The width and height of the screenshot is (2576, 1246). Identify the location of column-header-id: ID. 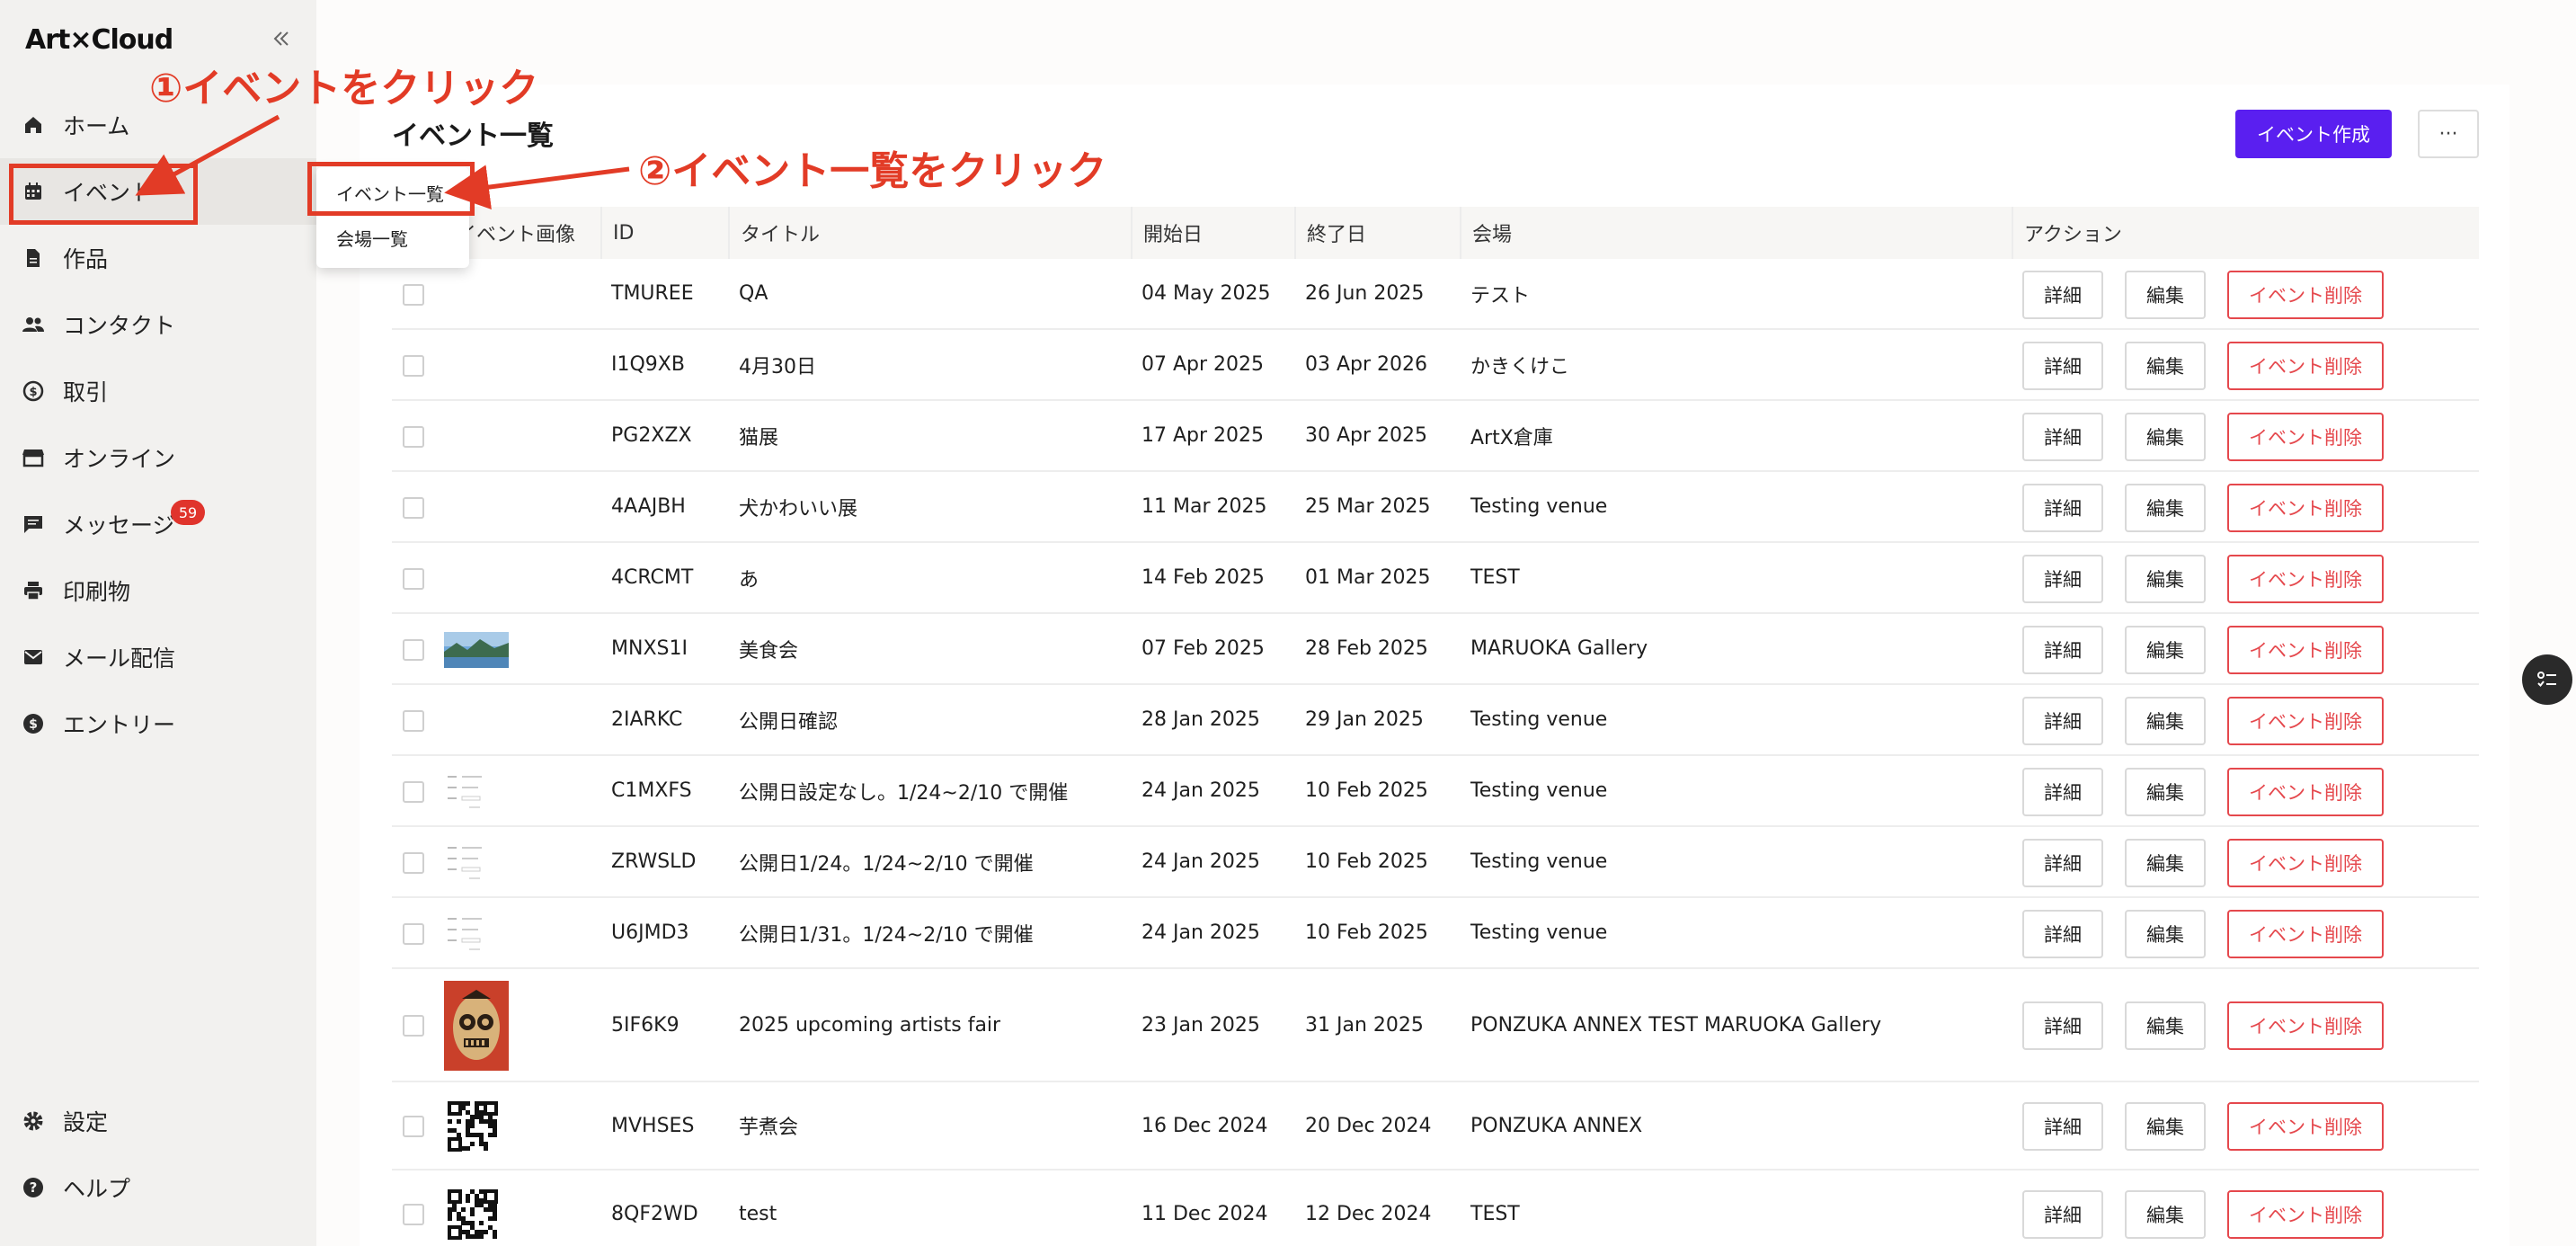
(664, 233).